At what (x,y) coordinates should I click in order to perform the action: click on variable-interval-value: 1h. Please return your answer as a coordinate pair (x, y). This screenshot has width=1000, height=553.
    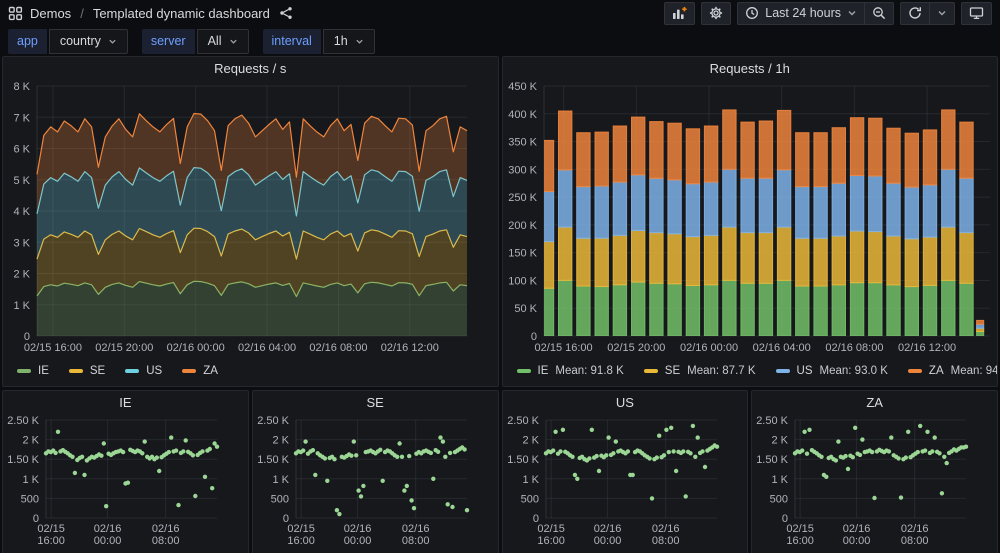
    Looking at the image, I should click on (348, 41).